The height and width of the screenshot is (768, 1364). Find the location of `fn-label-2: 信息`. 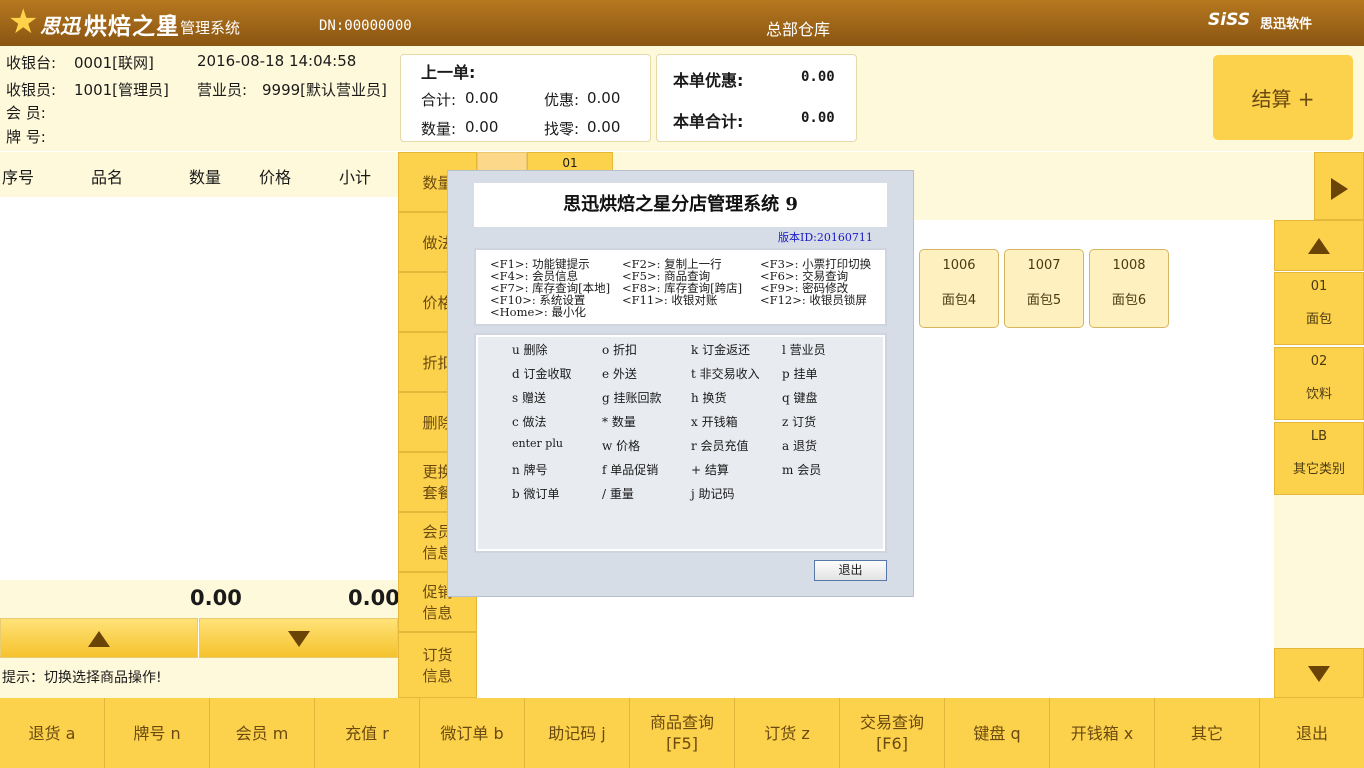

fn-label-2: 信息 is located at coordinates (437, 613).